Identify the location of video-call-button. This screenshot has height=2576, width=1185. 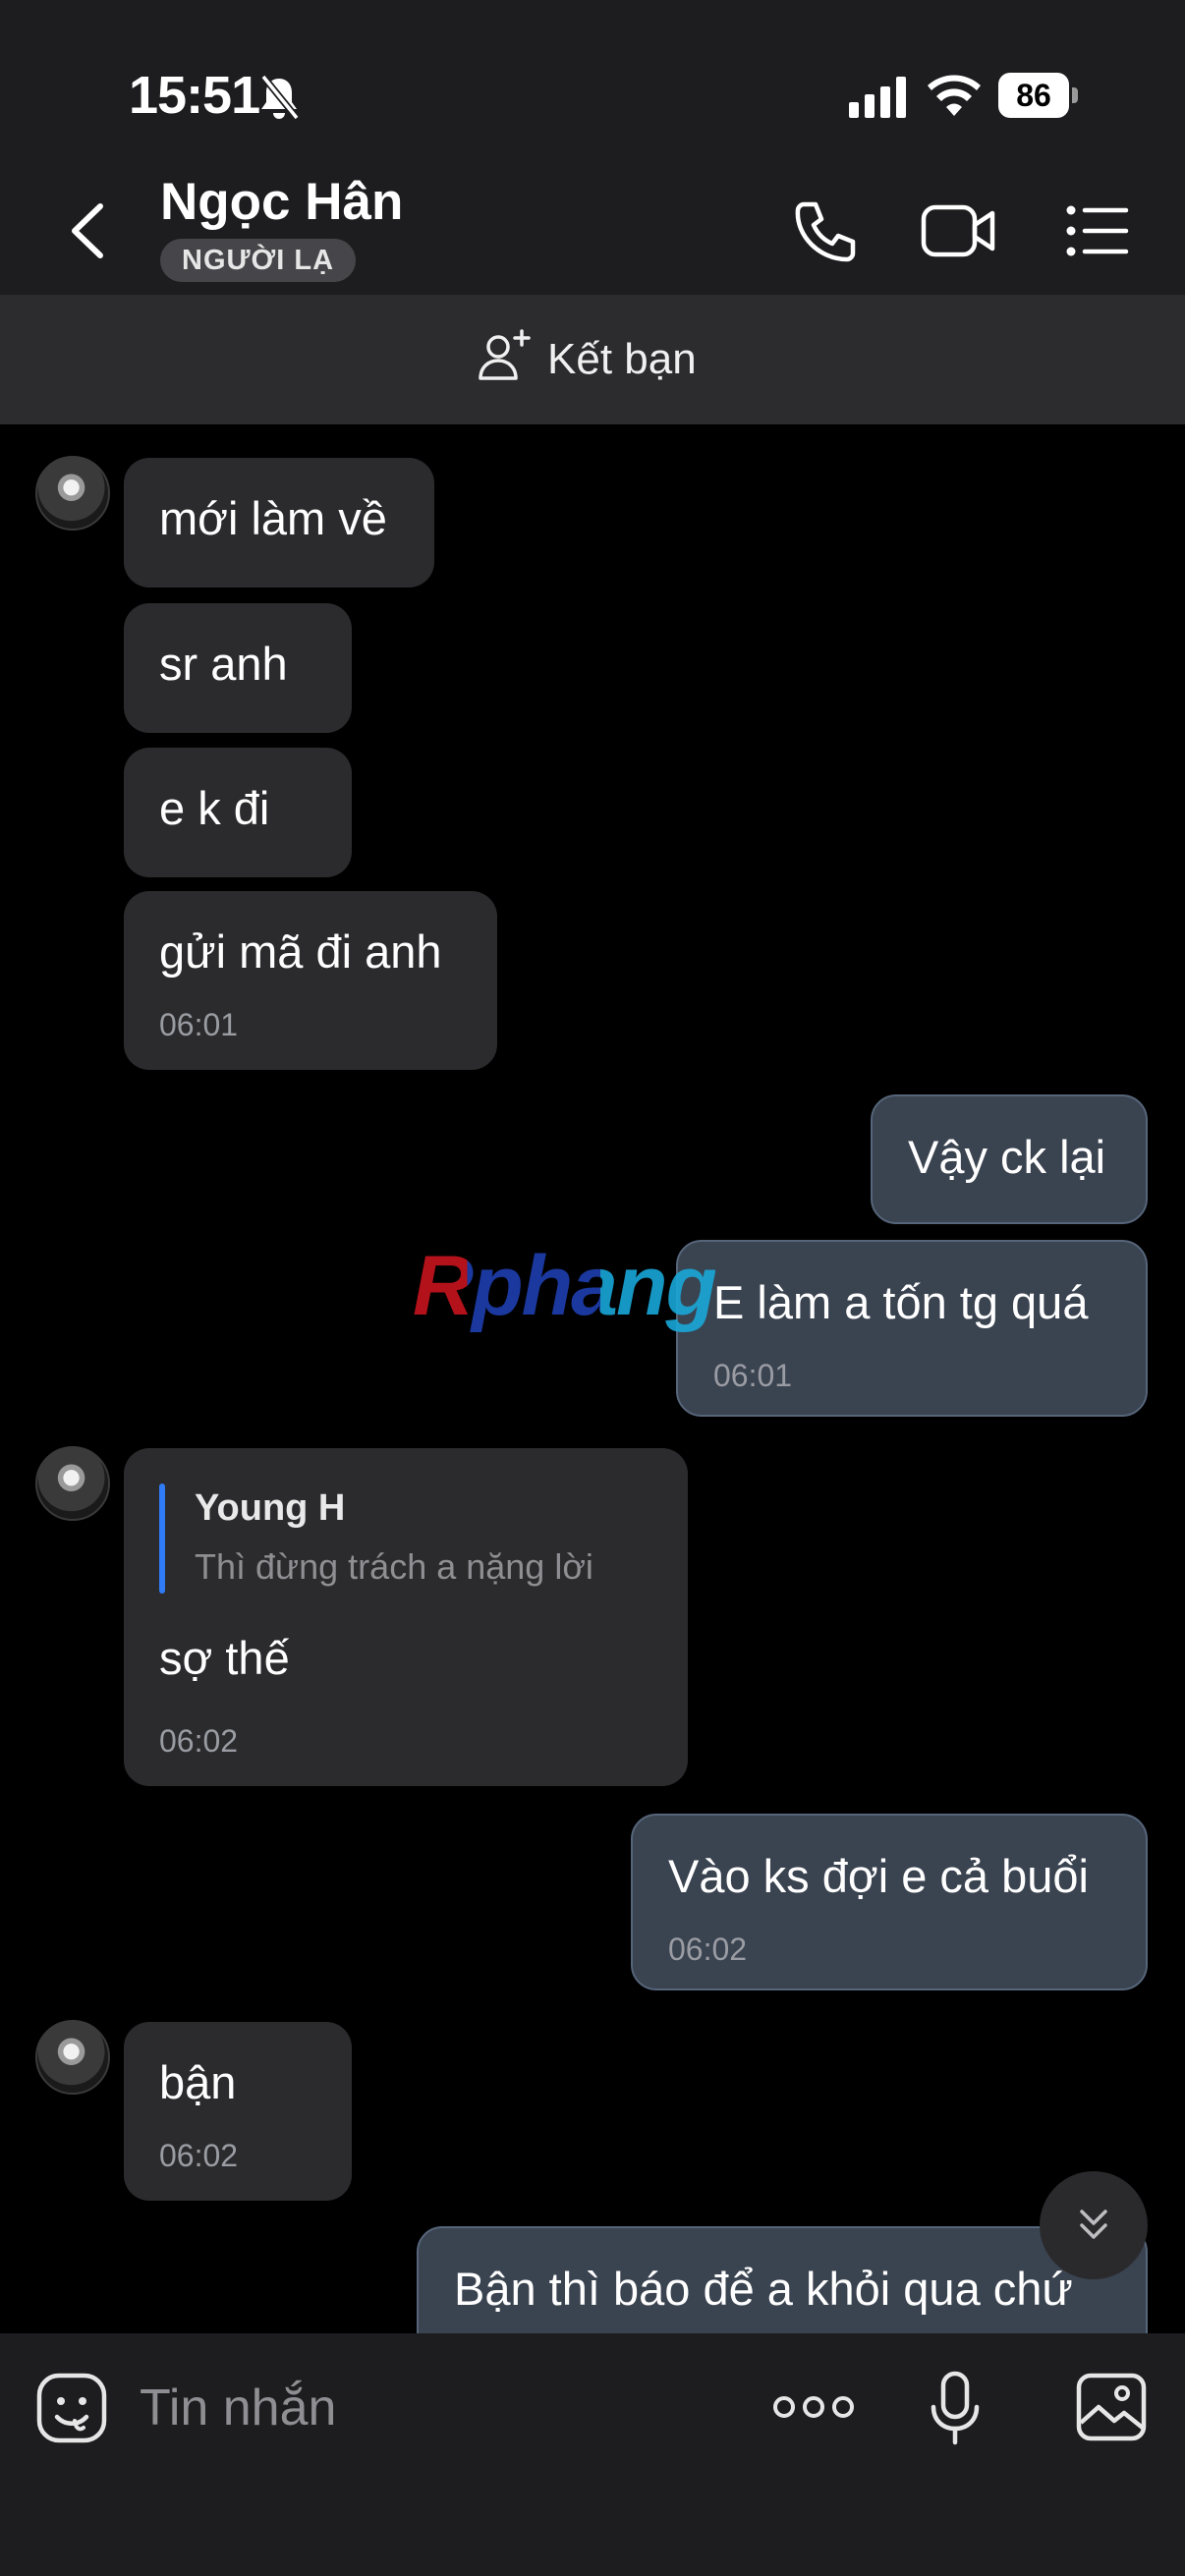
(959, 230).